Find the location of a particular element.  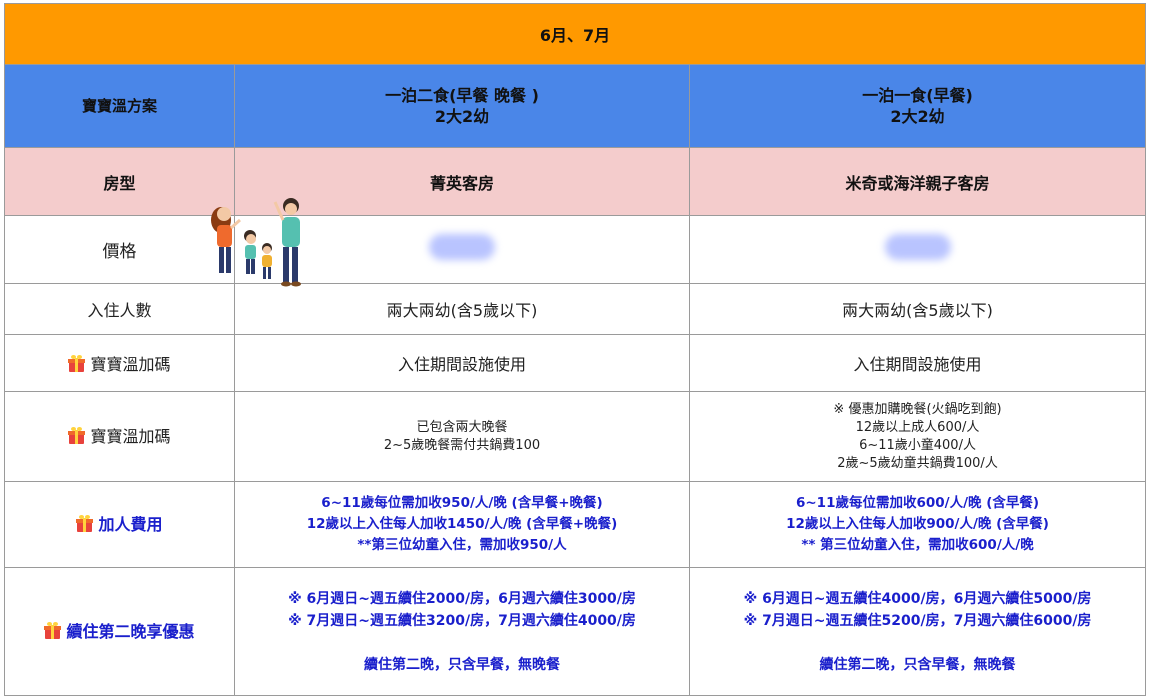

stay-col2-line: ※ 6月週日~週五續住4000/房，6月週六續住5000/房 is located at coordinates (917, 598).